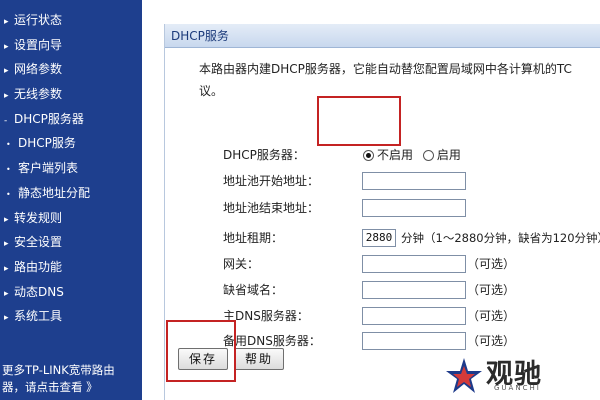 The width and height of the screenshot is (600, 400). Describe the element at coordinates (211, 91) in the screenshot. I see `description-line2: 议。` at that location.